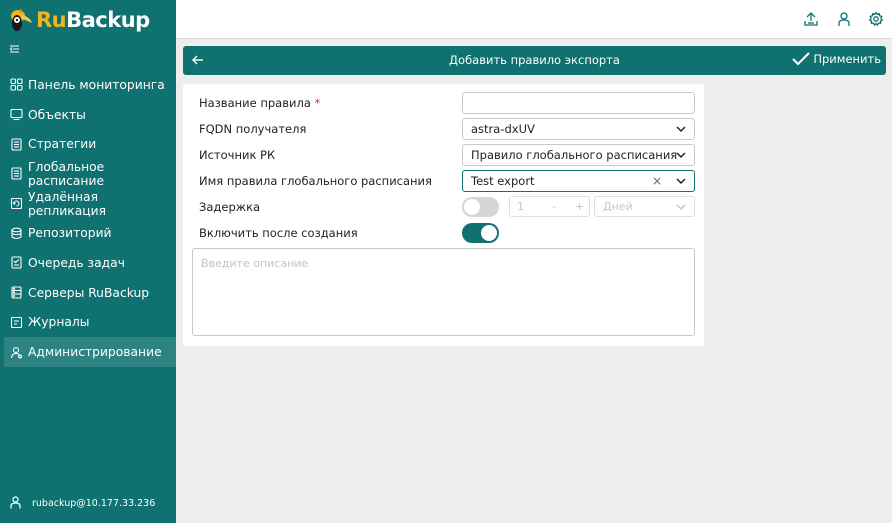  I want to click on checkmark-icon, so click(801, 59).